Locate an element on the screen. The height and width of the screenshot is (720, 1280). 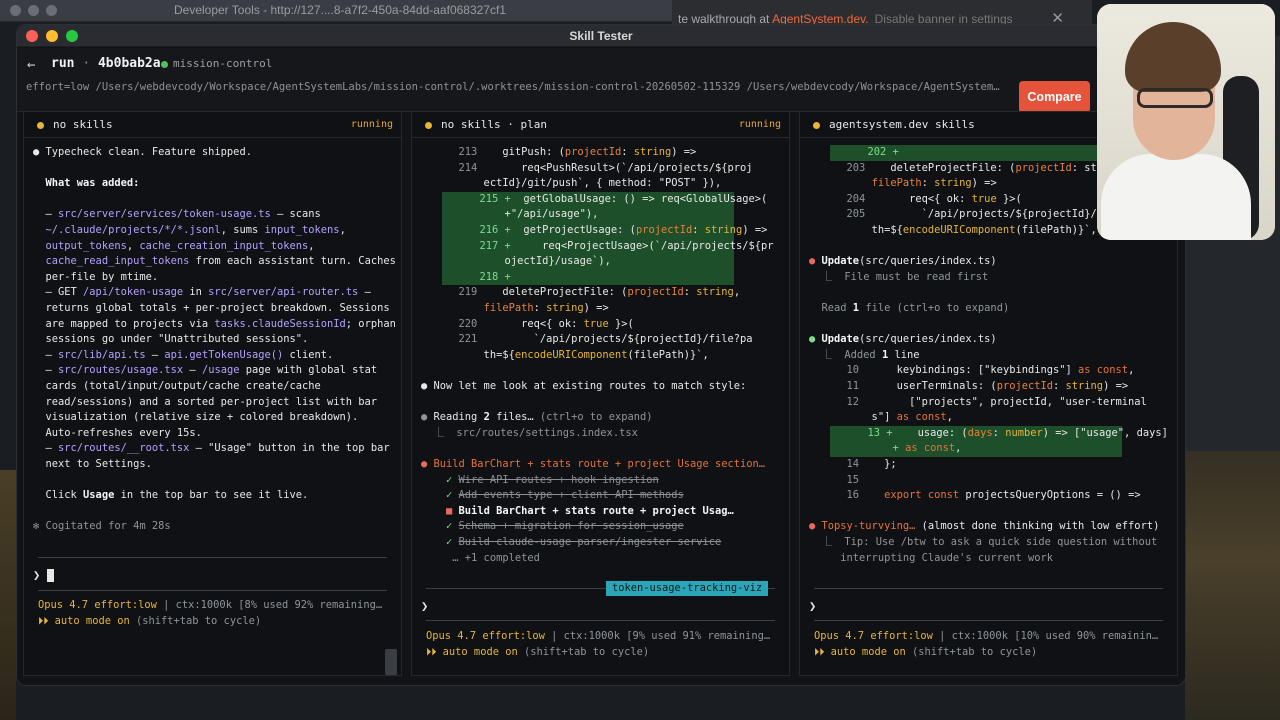
pane-header: no skills · plan running is located at coordinates (600, 125).